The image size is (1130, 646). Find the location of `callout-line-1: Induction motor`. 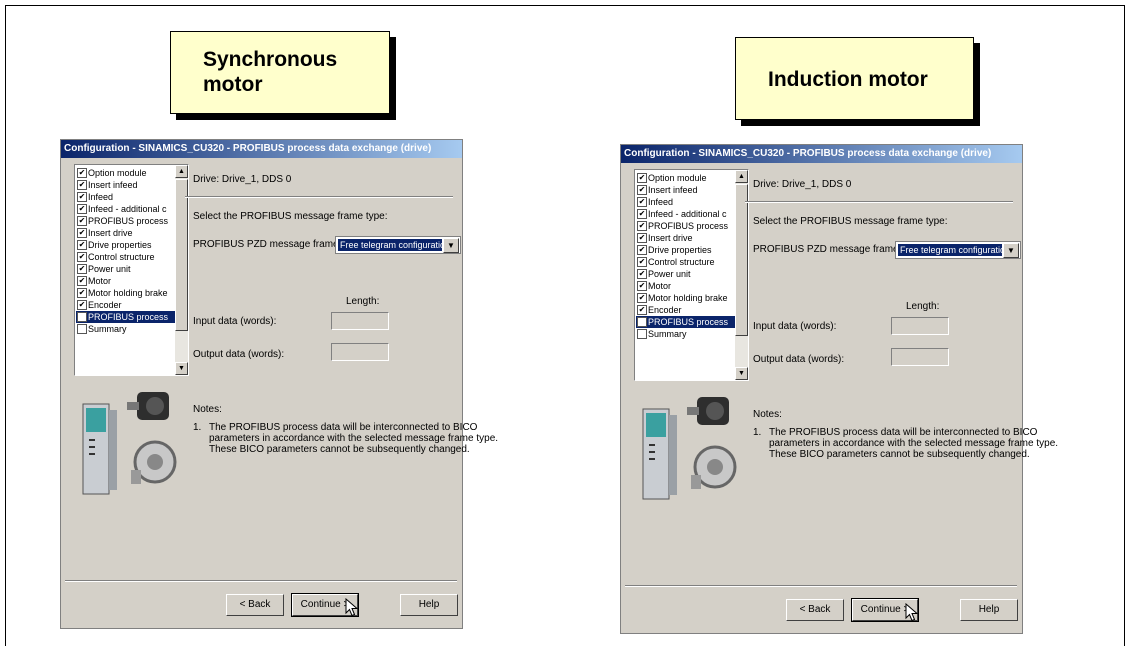

callout-line-1: Induction motor is located at coordinates (848, 79).